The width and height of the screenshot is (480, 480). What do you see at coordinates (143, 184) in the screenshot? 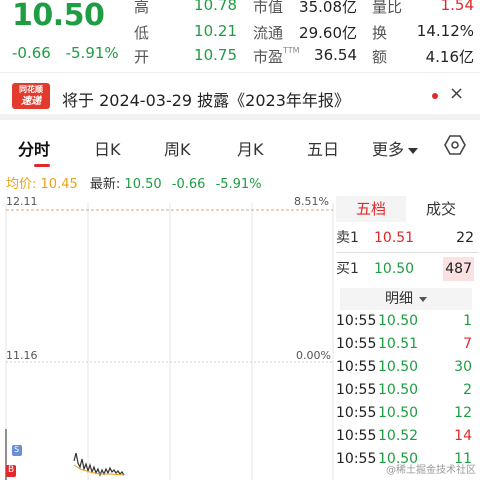
I see `latest-value: 10.50` at bounding box center [143, 184].